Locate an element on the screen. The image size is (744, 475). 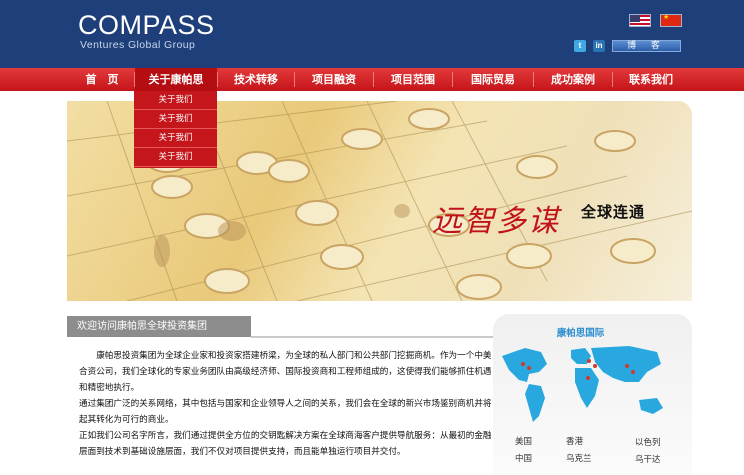
country-uganda: 乌干达 is located at coordinates (648, 460).